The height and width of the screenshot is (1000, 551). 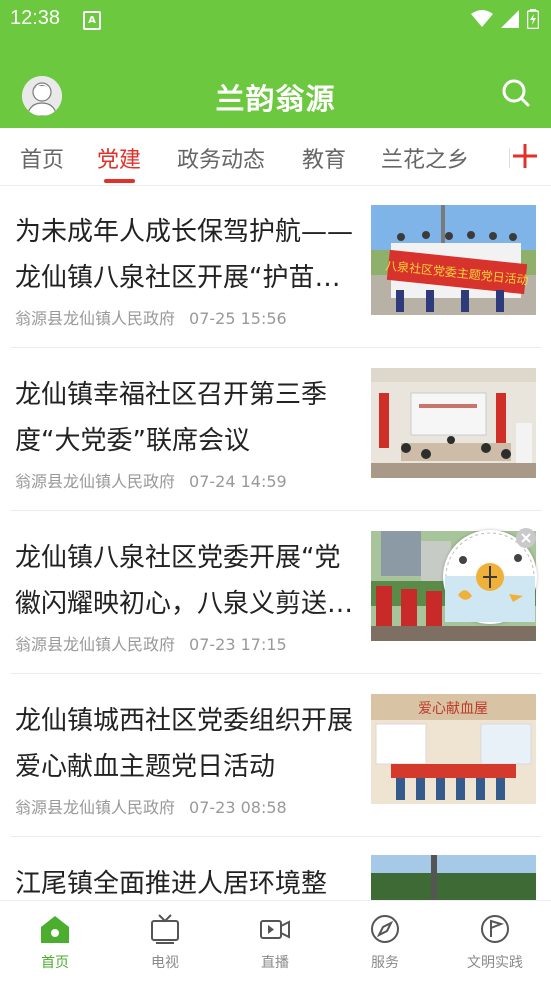 What do you see at coordinates (275, 929) in the screenshot?
I see `live-icon` at bounding box center [275, 929].